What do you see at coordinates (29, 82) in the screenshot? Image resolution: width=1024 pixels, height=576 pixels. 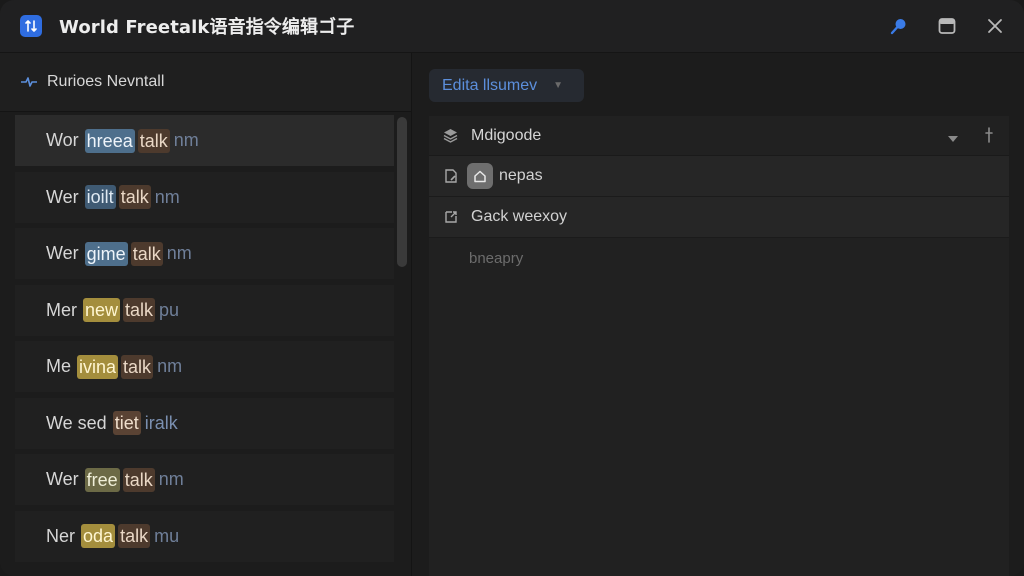 I see `waveform-icon` at bounding box center [29, 82].